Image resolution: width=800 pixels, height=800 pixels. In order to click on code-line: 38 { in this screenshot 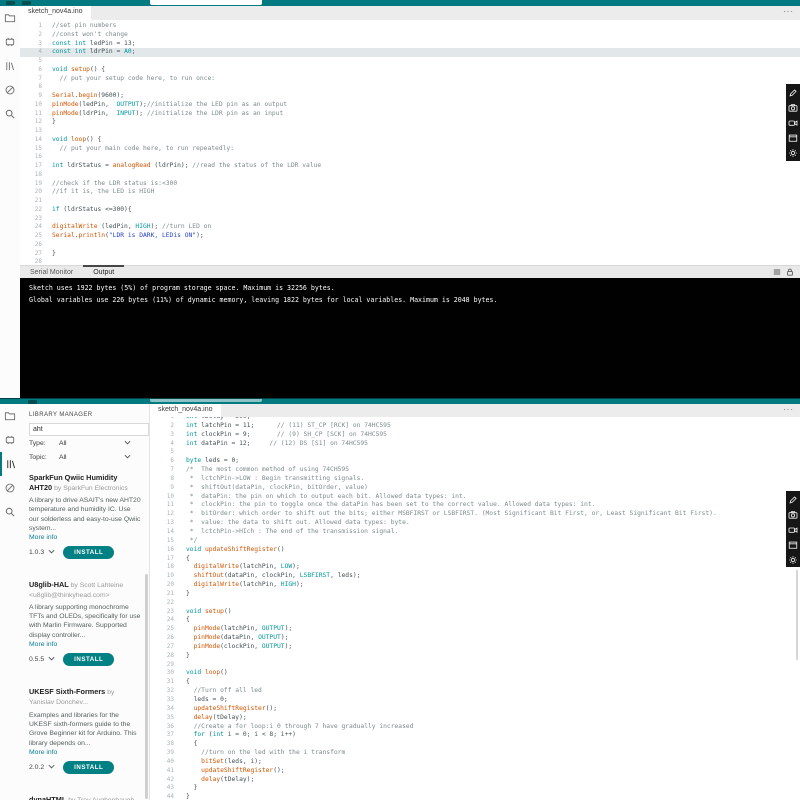, I will do `click(475, 744)`.